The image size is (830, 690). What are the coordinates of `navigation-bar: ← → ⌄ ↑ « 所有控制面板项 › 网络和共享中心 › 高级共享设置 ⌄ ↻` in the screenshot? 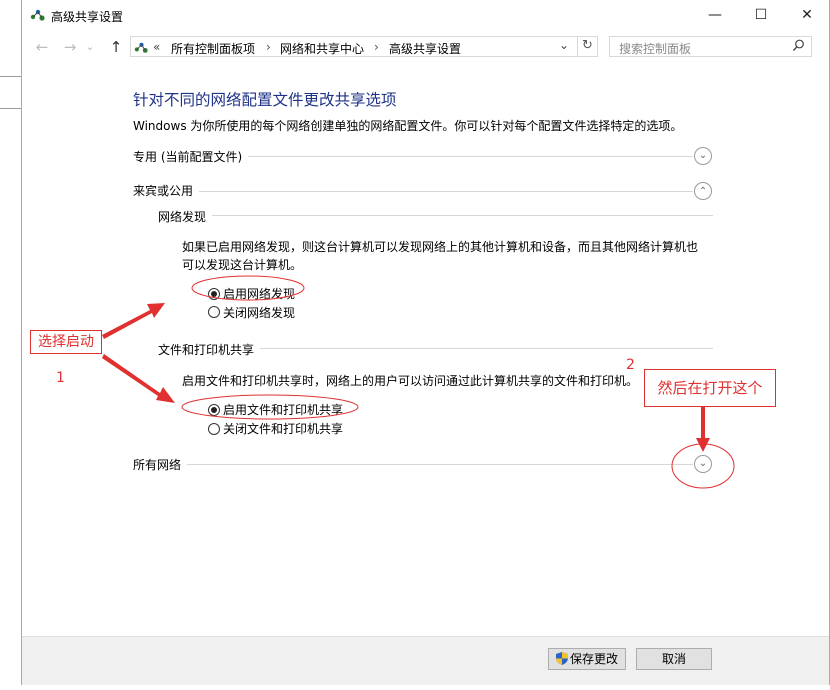 It's located at (425, 47).